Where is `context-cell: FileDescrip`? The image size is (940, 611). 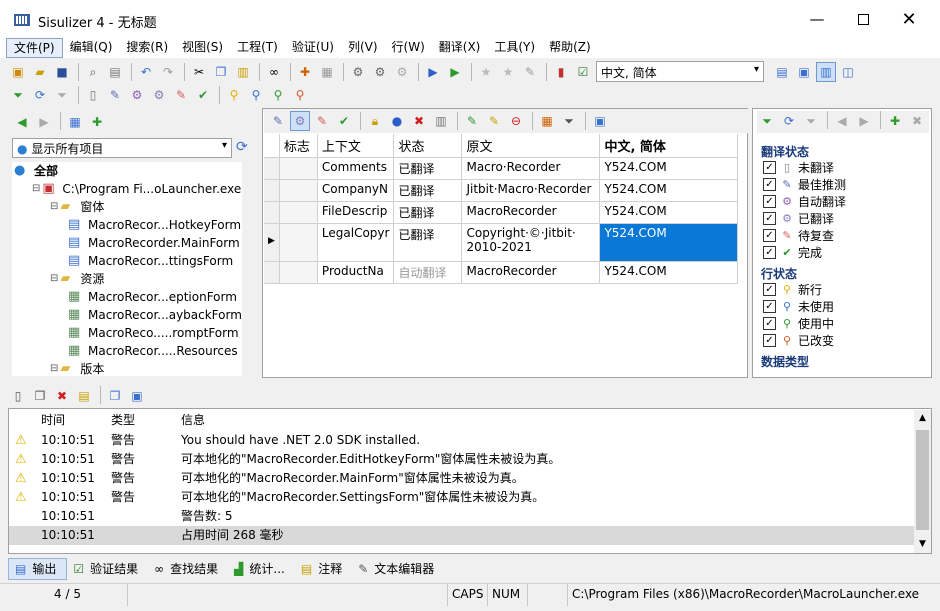 context-cell: FileDescrip is located at coordinates (355, 212).